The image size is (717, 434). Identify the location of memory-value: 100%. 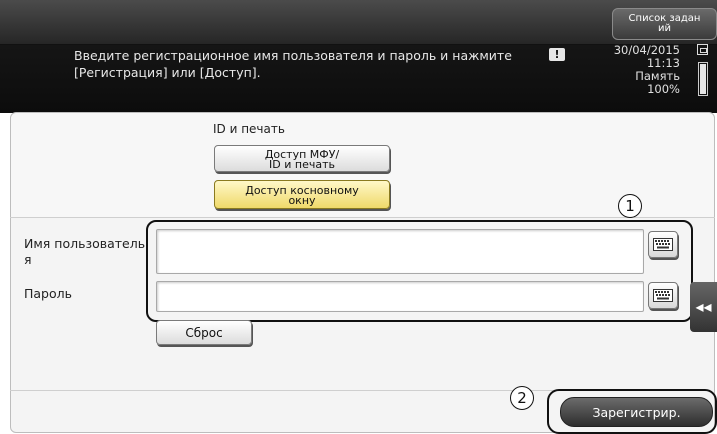
(663, 89).